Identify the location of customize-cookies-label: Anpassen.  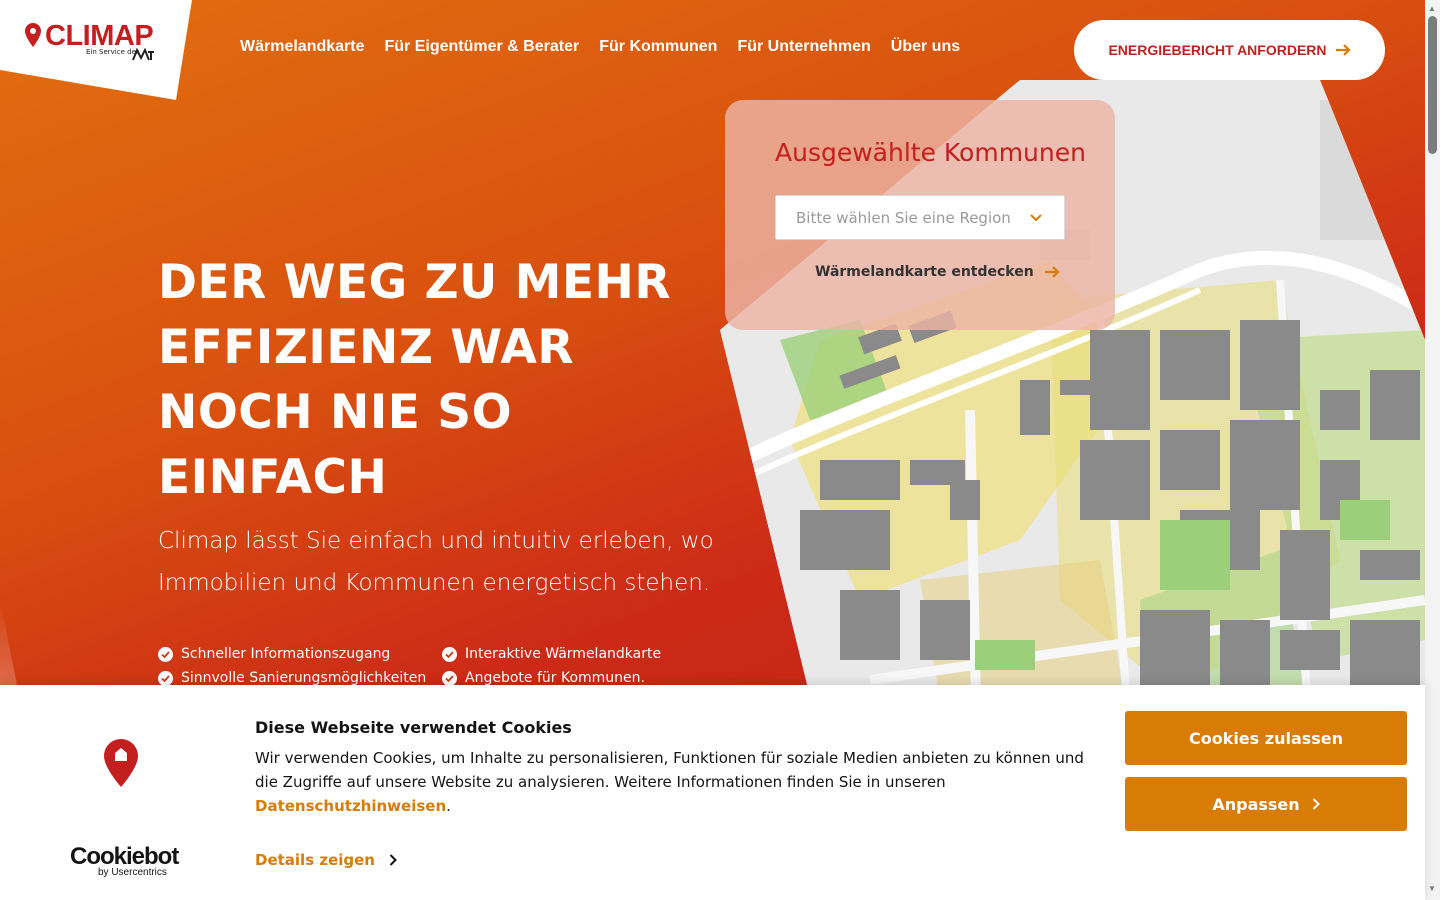
(1256, 804).